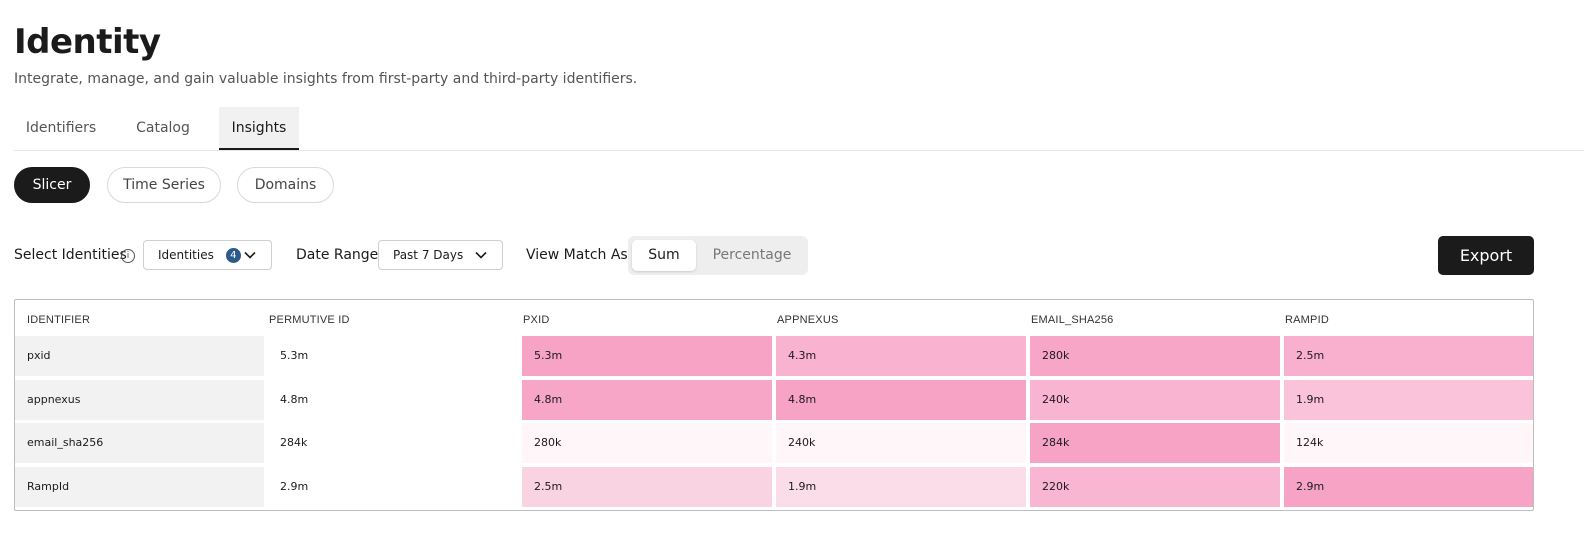  I want to click on export-button: Export, so click(1486, 255).